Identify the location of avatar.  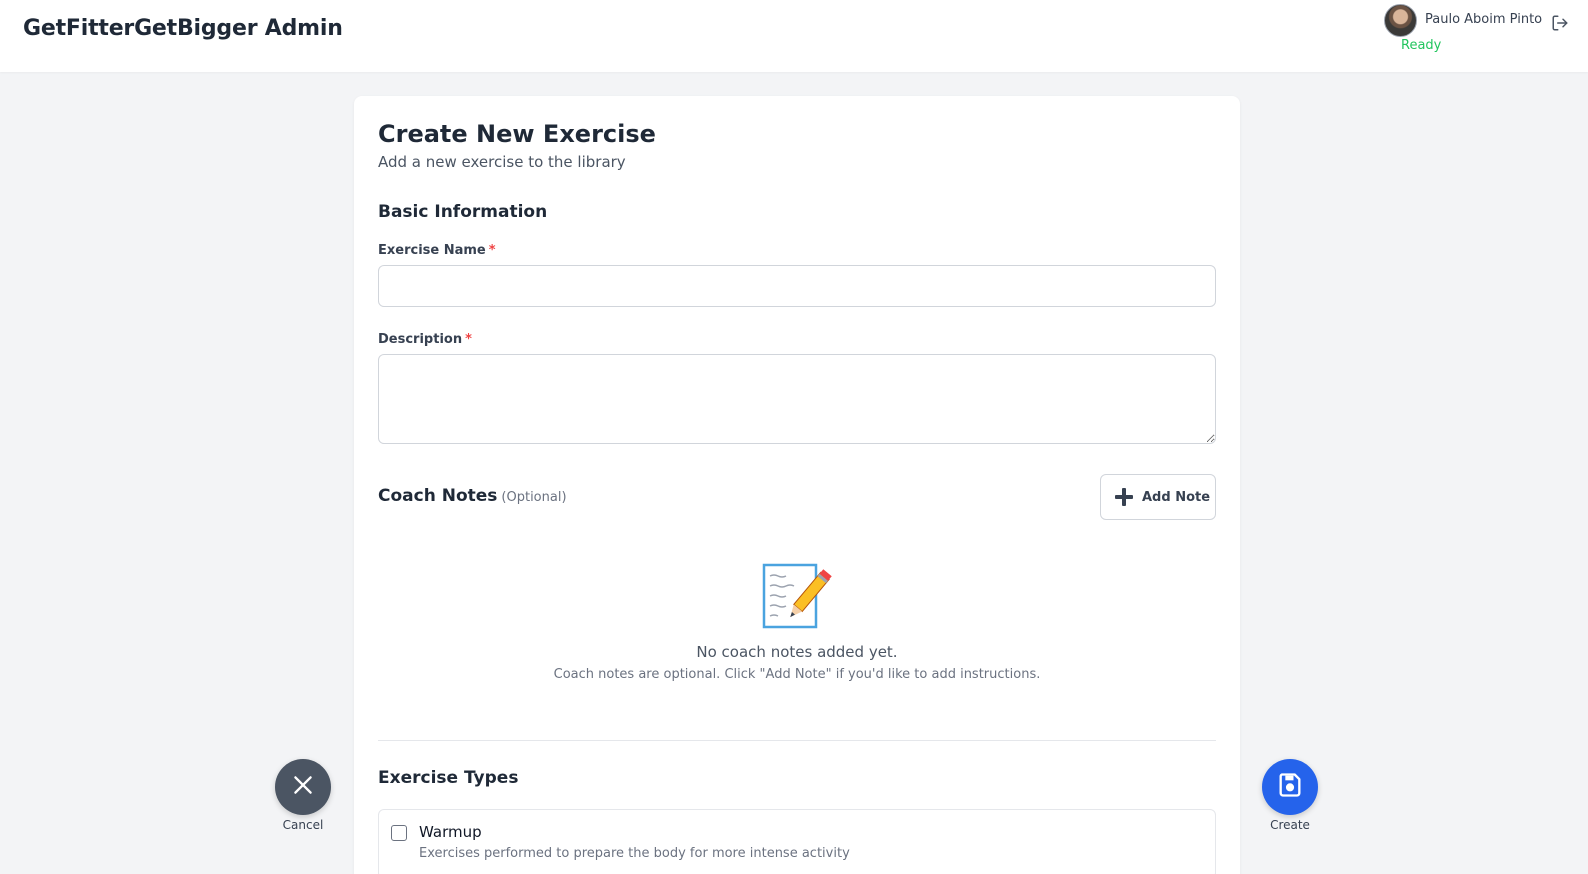
(1400, 20).